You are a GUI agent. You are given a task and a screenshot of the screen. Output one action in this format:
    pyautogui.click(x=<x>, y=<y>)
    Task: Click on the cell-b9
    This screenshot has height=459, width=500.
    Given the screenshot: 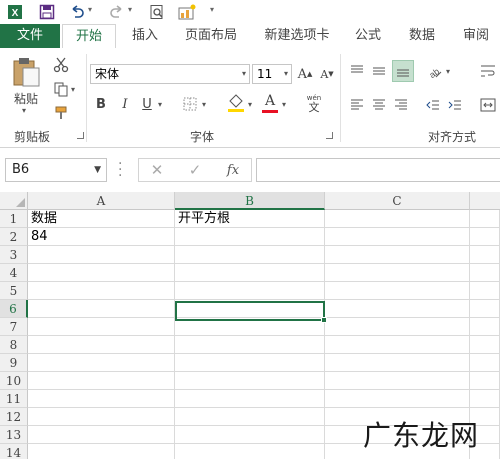 What is the action you would take?
    pyautogui.click(x=250, y=363)
    